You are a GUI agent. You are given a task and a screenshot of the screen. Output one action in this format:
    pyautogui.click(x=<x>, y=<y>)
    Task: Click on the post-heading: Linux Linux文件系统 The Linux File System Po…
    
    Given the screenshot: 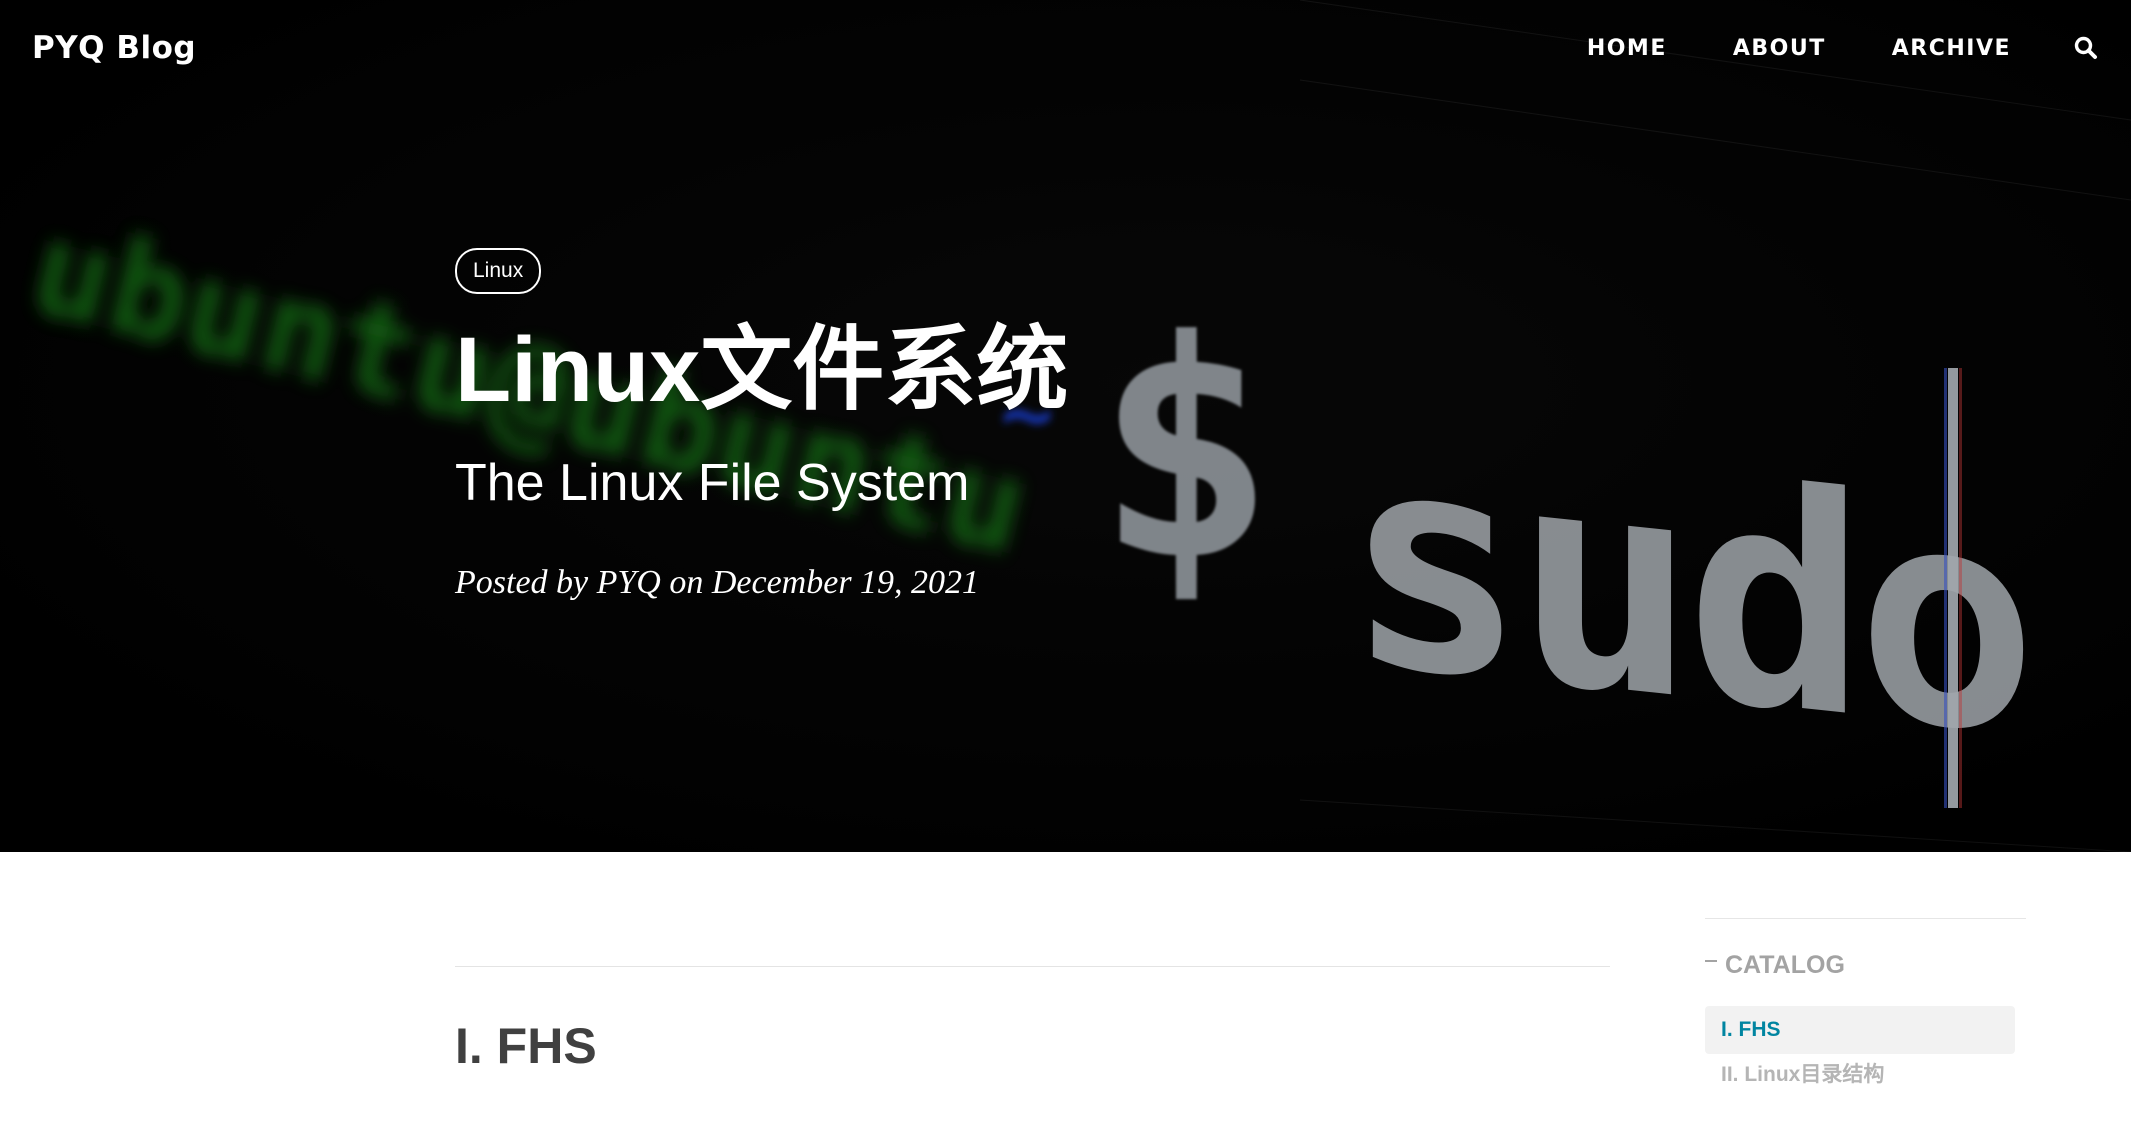 What is the action you would take?
    pyautogui.click(x=761, y=425)
    